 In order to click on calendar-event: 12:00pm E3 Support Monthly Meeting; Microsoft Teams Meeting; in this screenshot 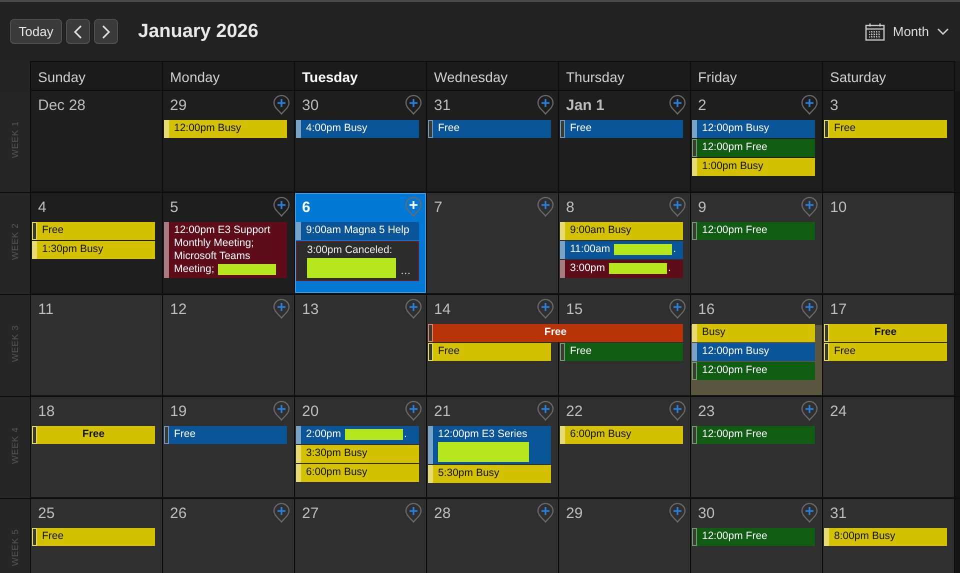, I will do `click(225, 250)`.